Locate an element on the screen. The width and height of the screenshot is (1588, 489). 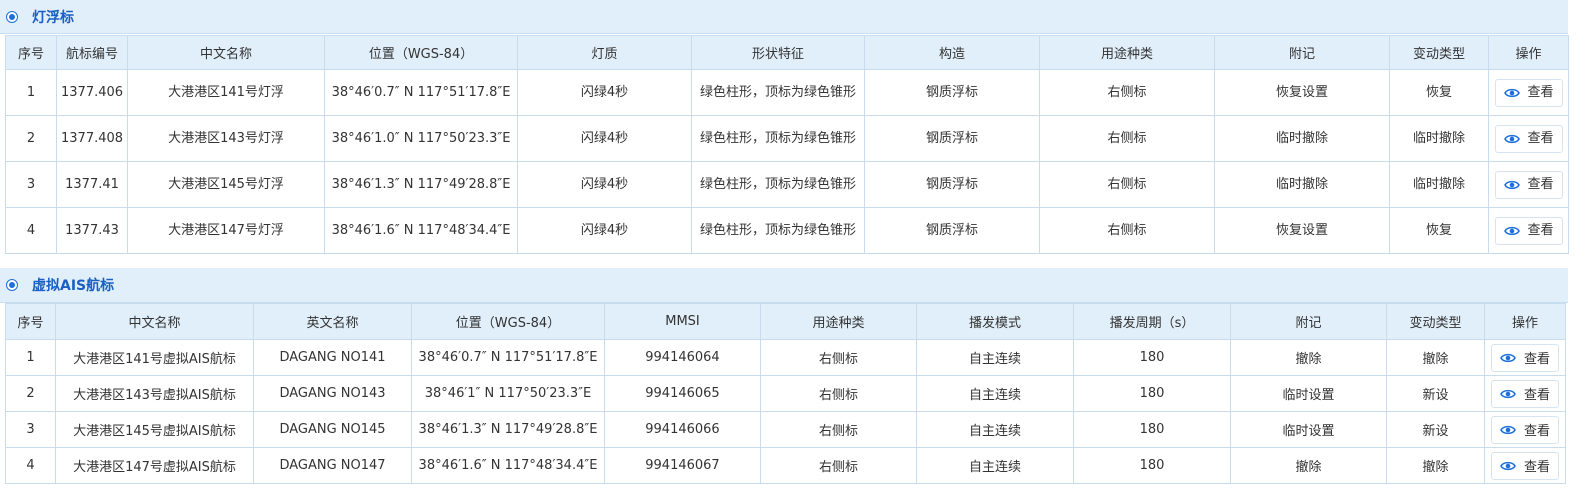
cell-mmsi: 994146064 is located at coordinates (682, 357).